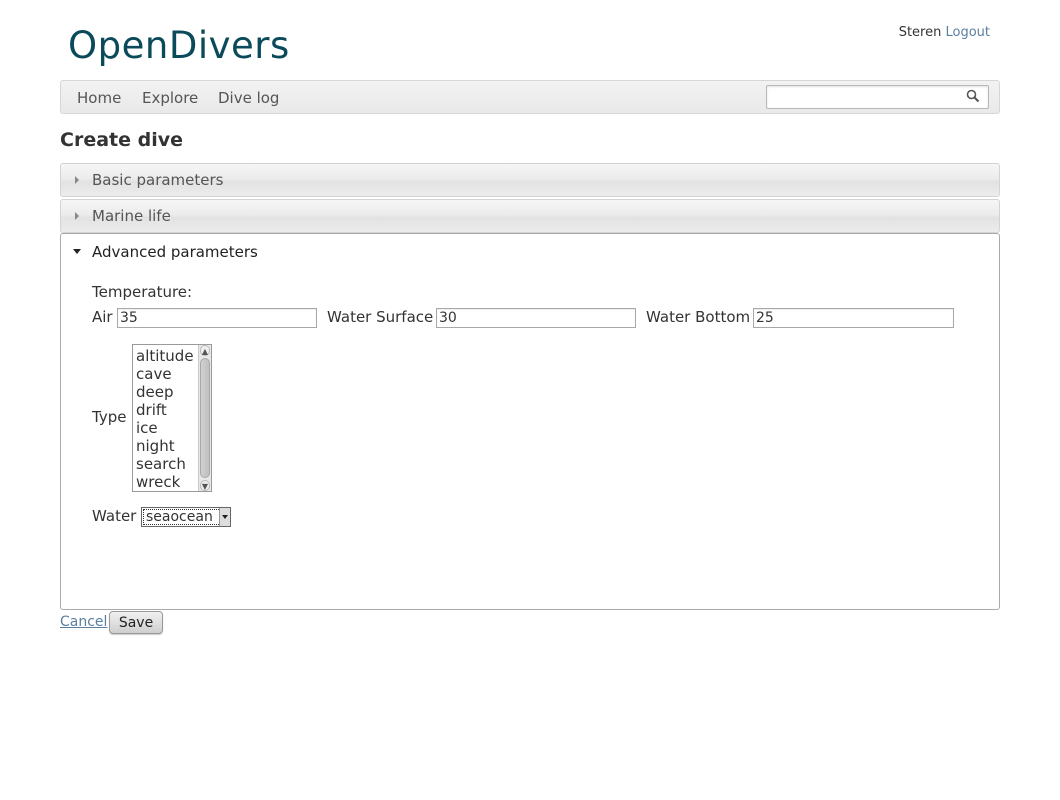 The height and width of the screenshot is (800, 1060). What do you see at coordinates (136, 622) in the screenshot?
I see `save-button: Save` at bounding box center [136, 622].